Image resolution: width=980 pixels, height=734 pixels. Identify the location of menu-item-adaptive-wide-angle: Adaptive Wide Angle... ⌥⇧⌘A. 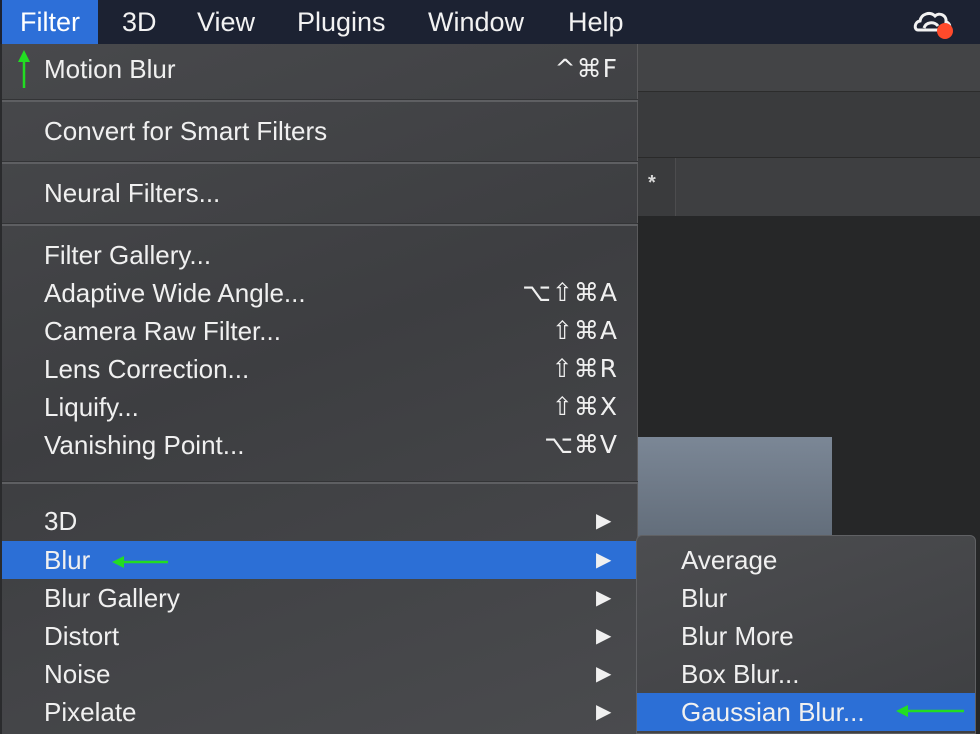
(320, 293).